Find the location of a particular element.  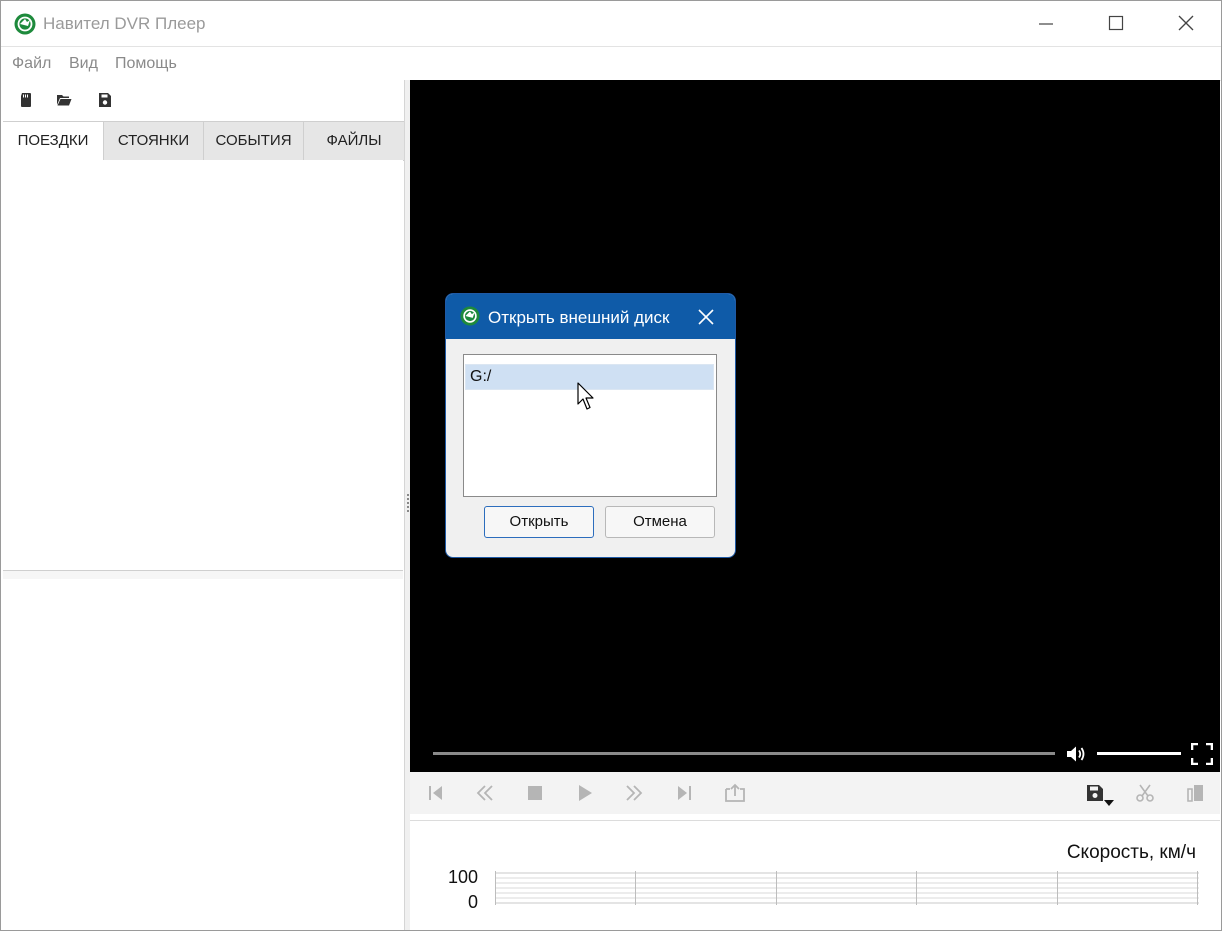

tab-files: ФАЙЛЫ is located at coordinates (354, 141).